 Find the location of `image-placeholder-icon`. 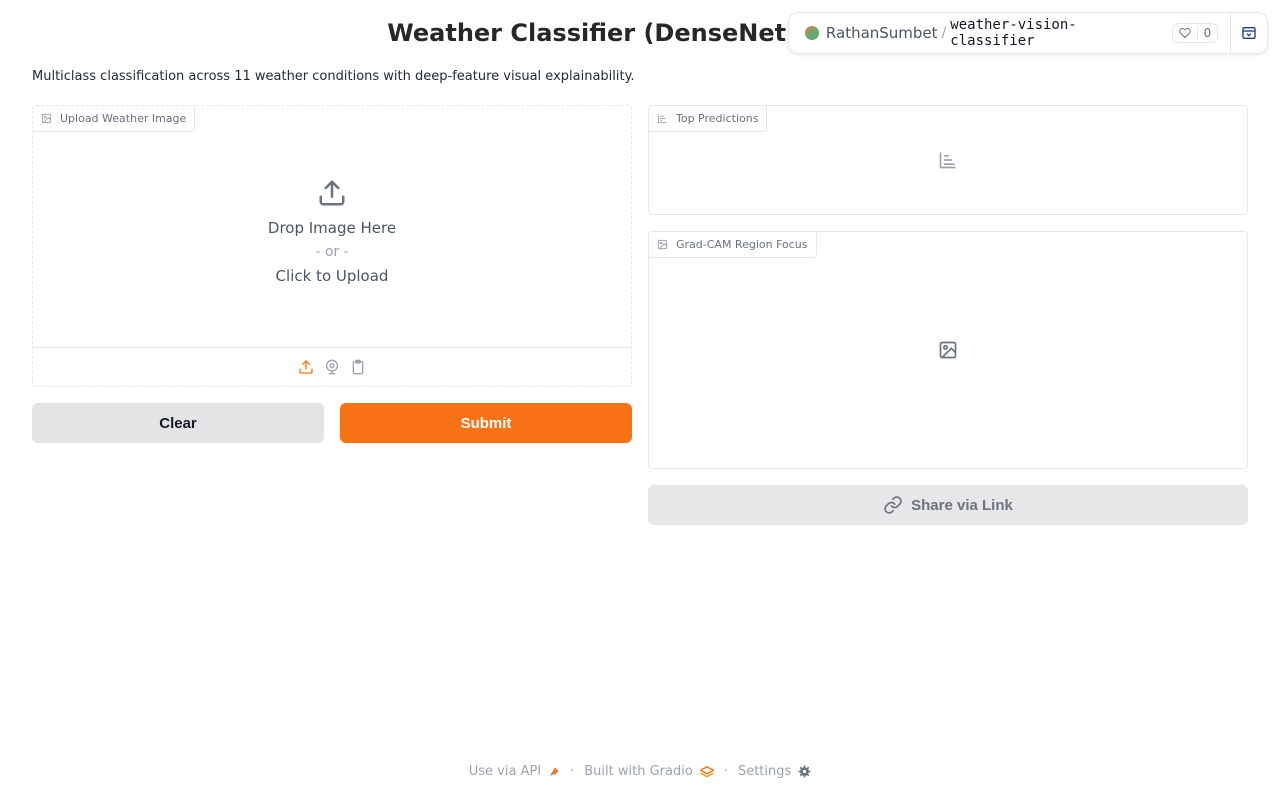

image-placeholder-icon is located at coordinates (948, 350).